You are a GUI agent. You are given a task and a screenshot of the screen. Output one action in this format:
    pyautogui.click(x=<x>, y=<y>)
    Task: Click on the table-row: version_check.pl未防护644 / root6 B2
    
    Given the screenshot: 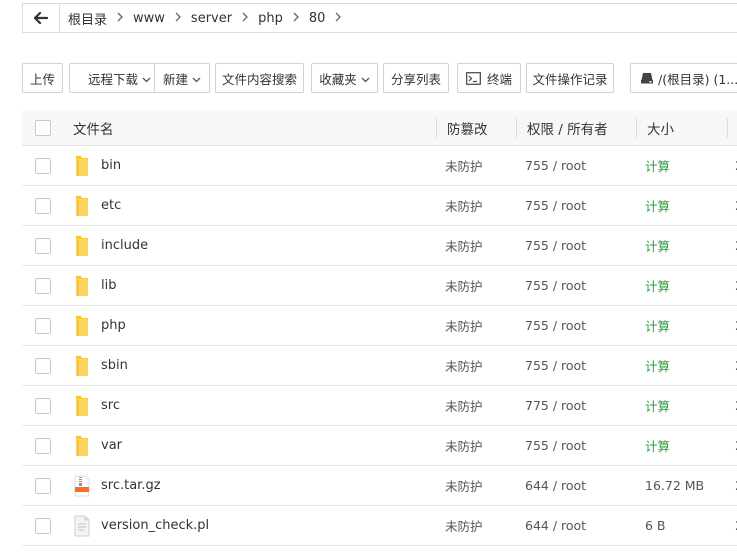 What is the action you would take?
    pyautogui.click(x=379, y=526)
    